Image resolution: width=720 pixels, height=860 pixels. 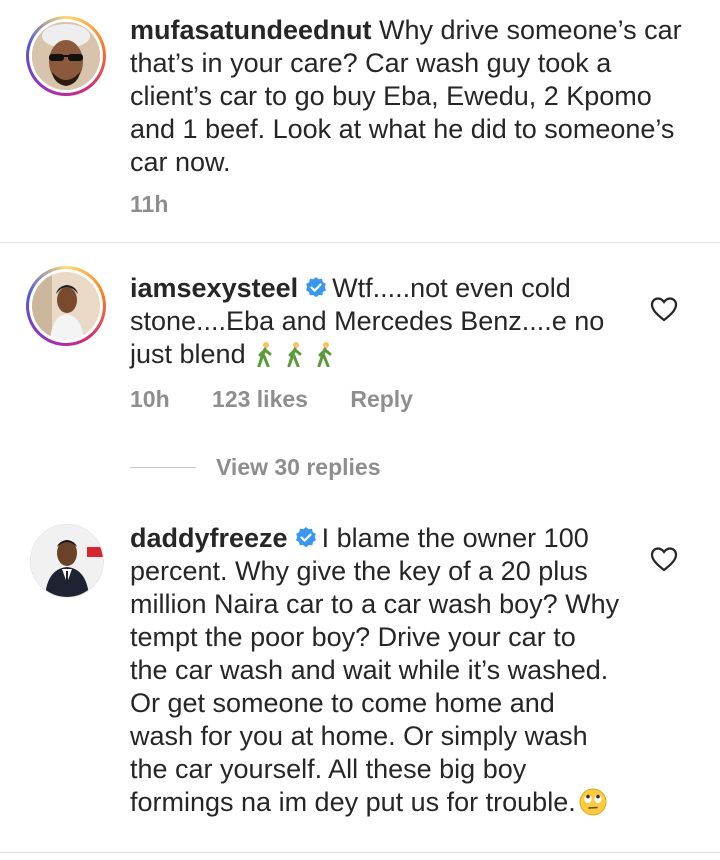 What do you see at coordinates (209, 538) in the screenshot?
I see `username: daddyfreeze` at bounding box center [209, 538].